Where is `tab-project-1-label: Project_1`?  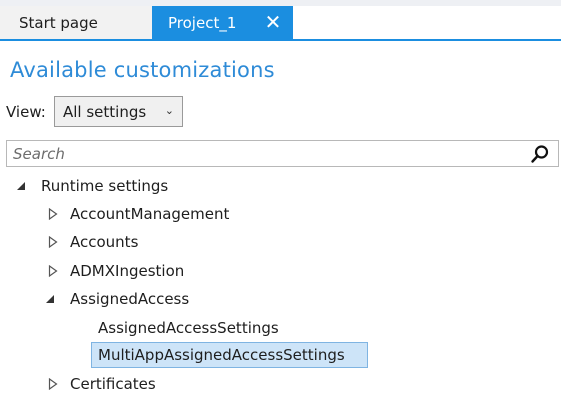
tab-project-1-label: Project_1 is located at coordinates (202, 22).